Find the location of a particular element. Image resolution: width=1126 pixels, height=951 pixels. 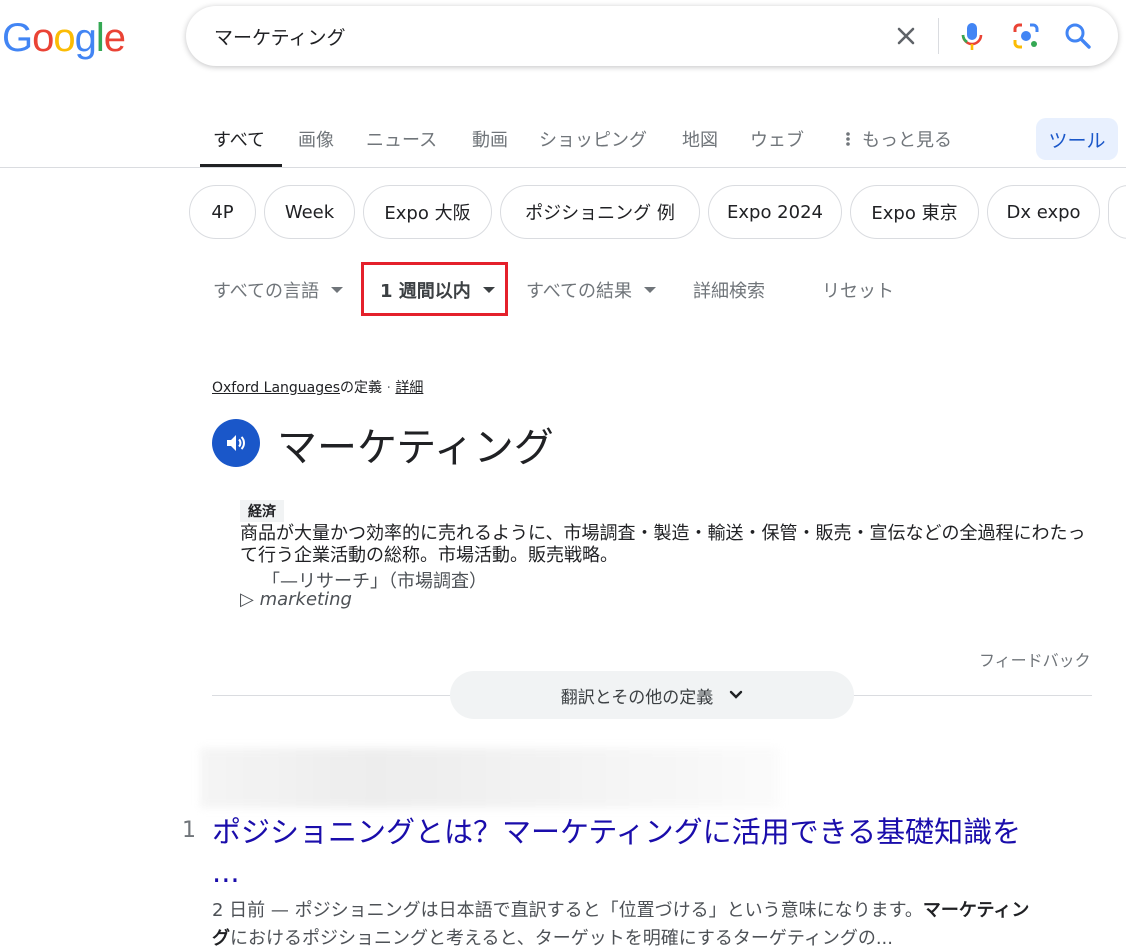

tab-videos: 動画 is located at coordinates (490, 139).